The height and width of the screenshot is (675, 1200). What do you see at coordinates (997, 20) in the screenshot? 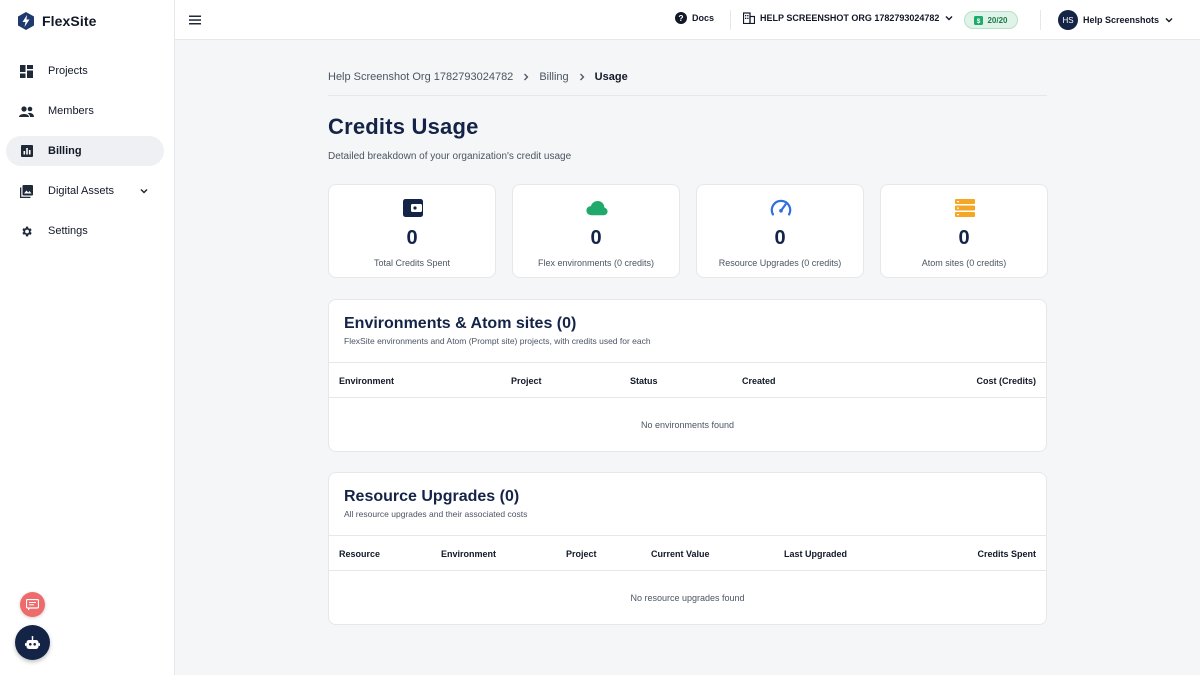
I see `credits-count: 20/20` at bounding box center [997, 20].